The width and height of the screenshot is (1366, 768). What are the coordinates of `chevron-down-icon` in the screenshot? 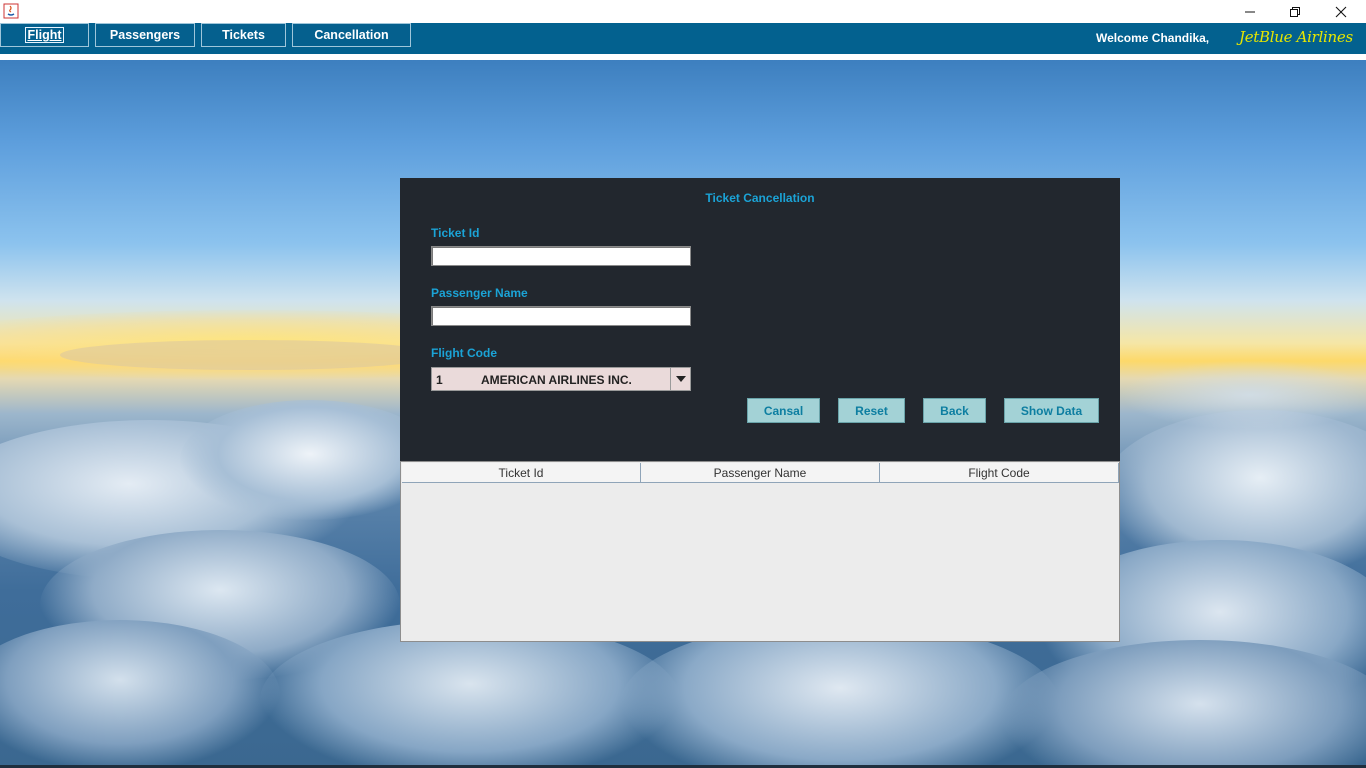 It's located at (680, 379).